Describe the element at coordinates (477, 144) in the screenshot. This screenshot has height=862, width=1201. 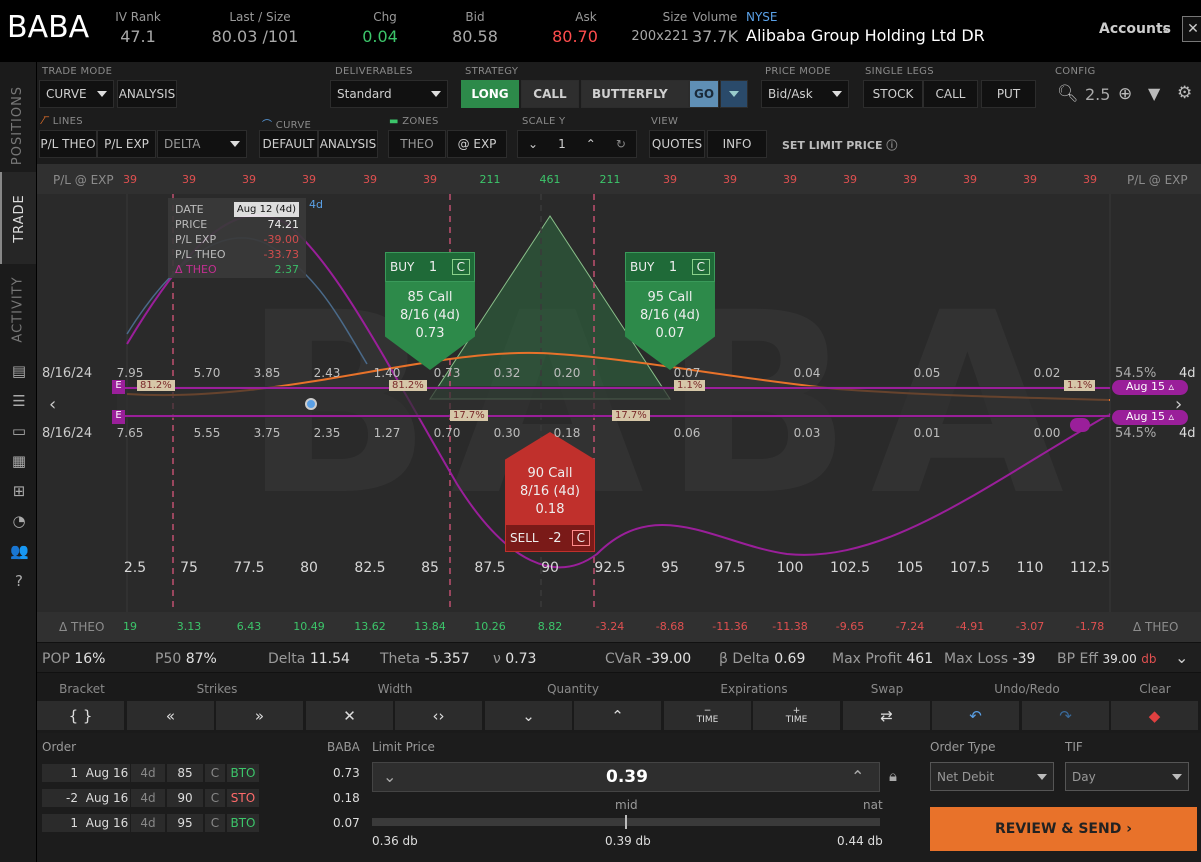
I see `exp-zone-button: @ EXP` at that location.